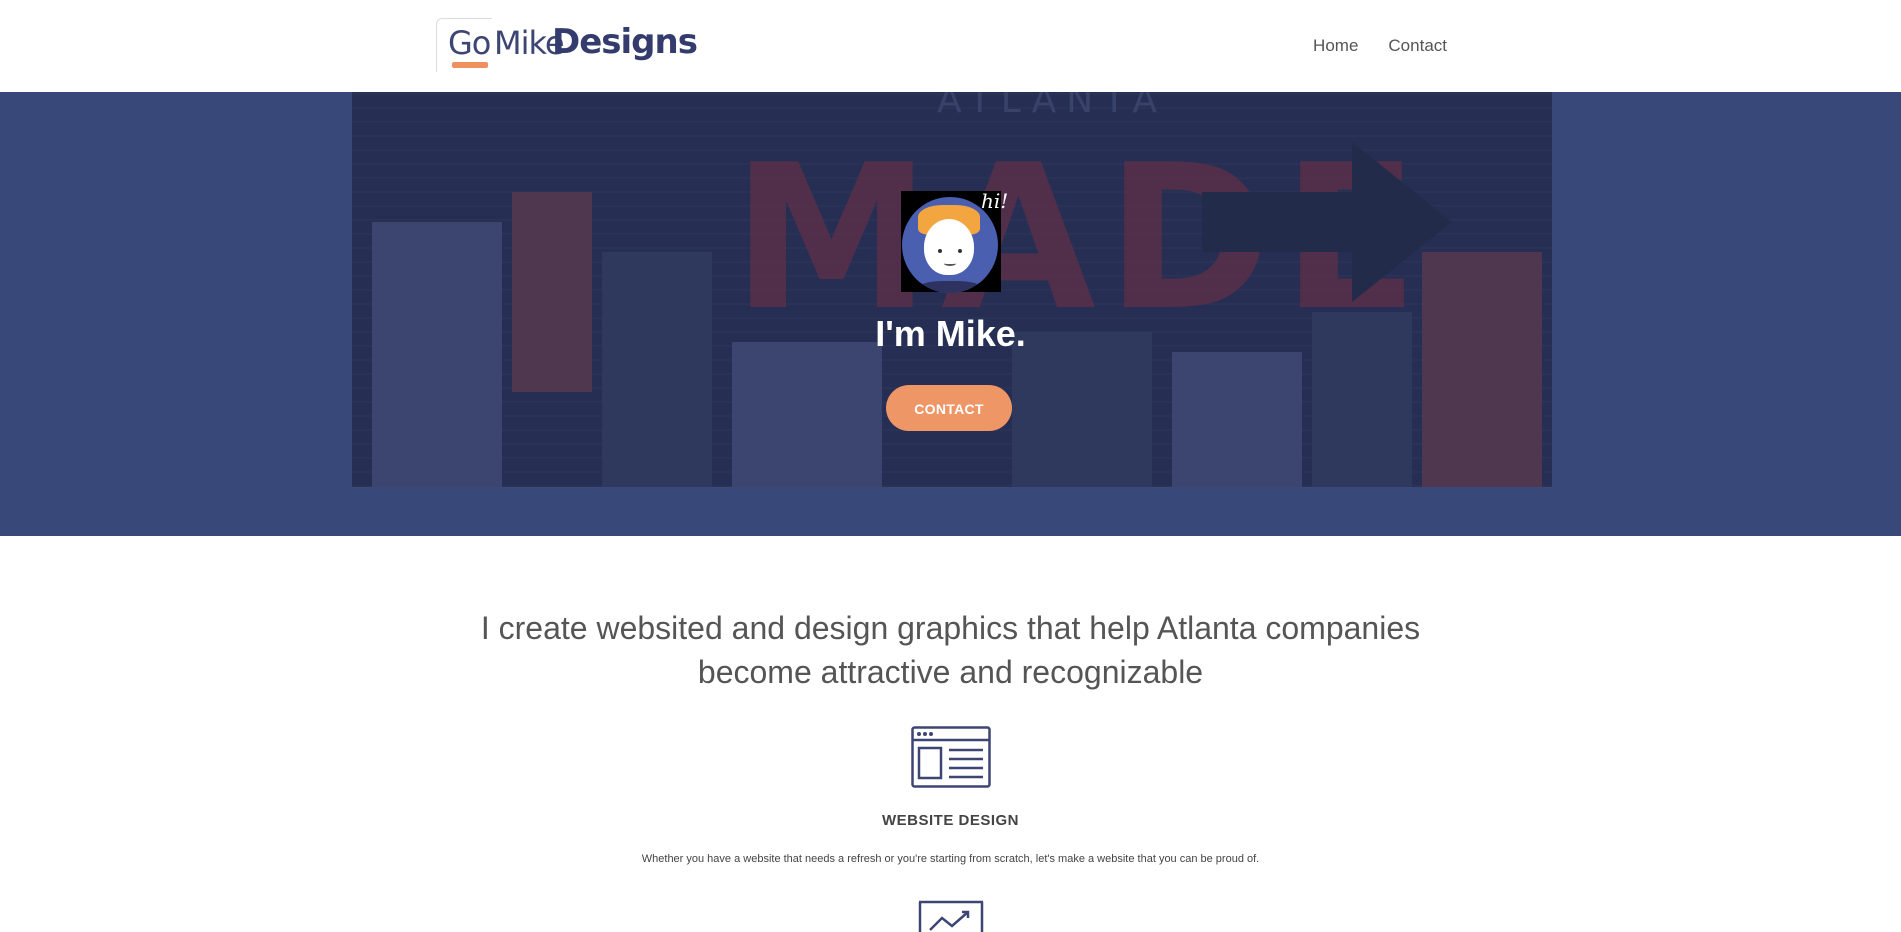 The width and height of the screenshot is (1901, 932). Describe the element at coordinates (995, 201) in the screenshot. I see `avatar-hi-text: hi!` at that location.